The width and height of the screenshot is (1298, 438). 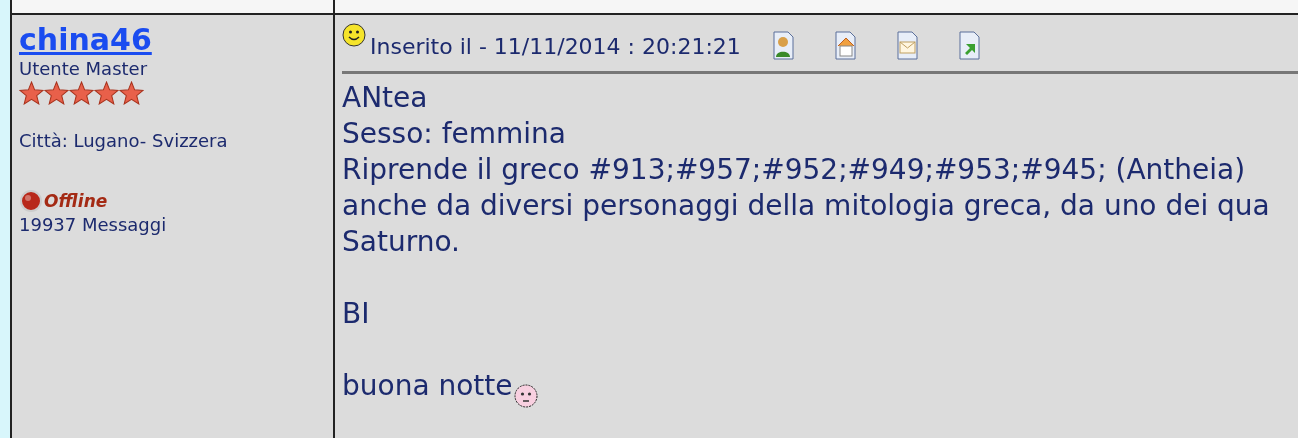 I want to click on post-text-line: BI, so click(x=356, y=314).